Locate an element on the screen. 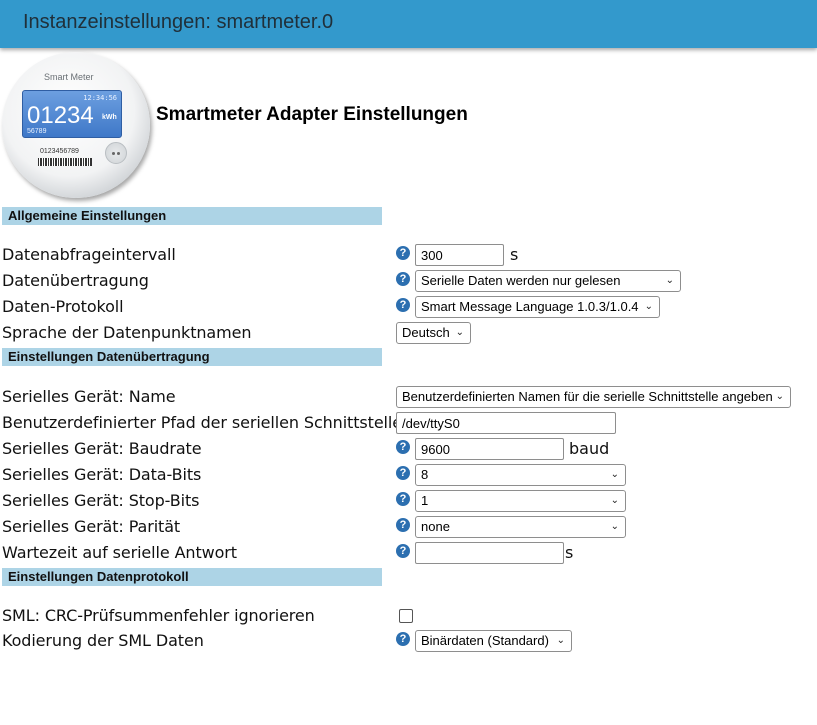 The image size is (817, 725). wait-time-unit: s is located at coordinates (569, 552).